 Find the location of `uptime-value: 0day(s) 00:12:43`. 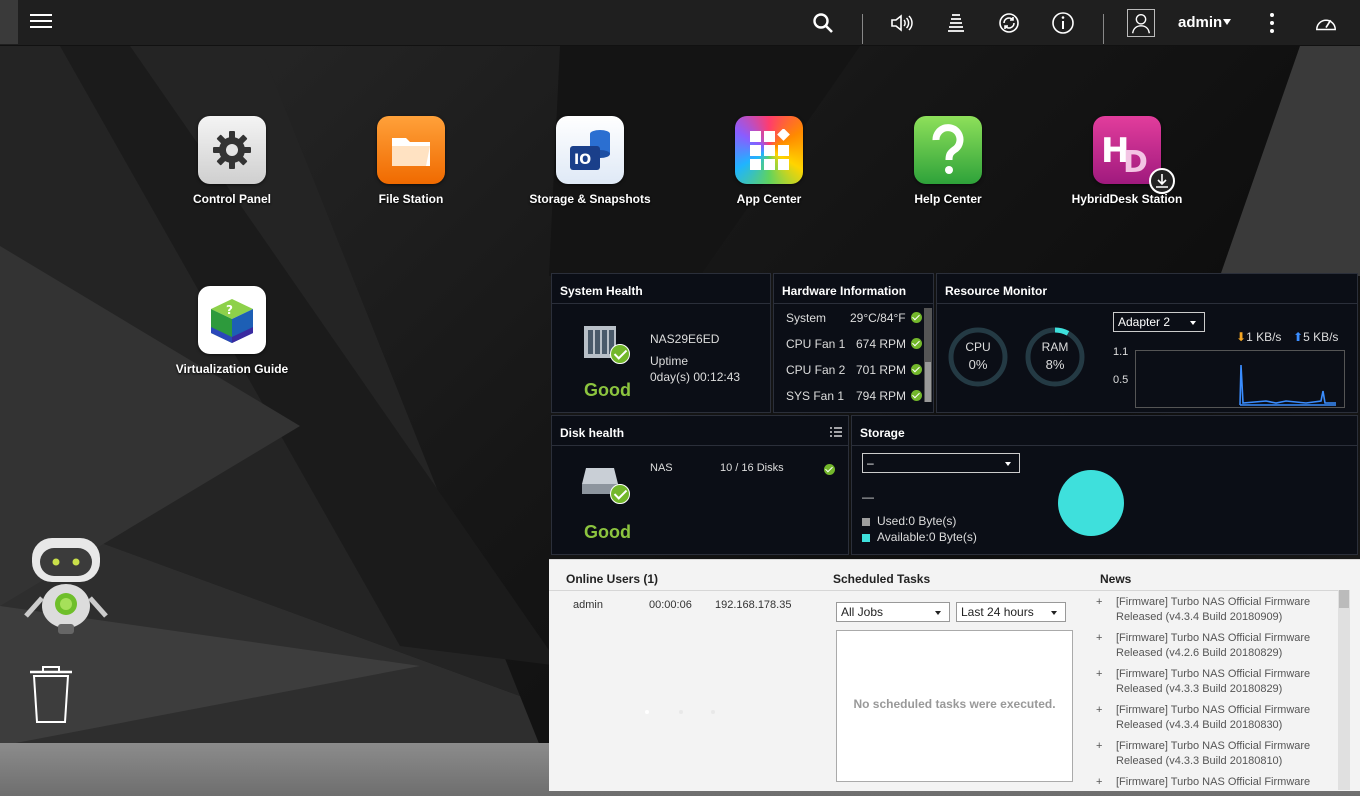

uptime-value: 0day(s) 00:12:43 is located at coordinates (695, 377).